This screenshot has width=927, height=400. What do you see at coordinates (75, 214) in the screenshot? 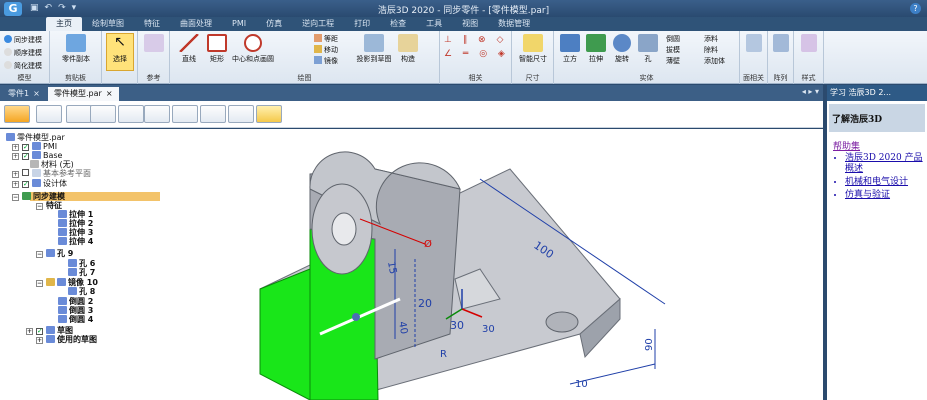
I see `tree-item-extrude-1: 拉伸 1` at bounding box center [75, 214].